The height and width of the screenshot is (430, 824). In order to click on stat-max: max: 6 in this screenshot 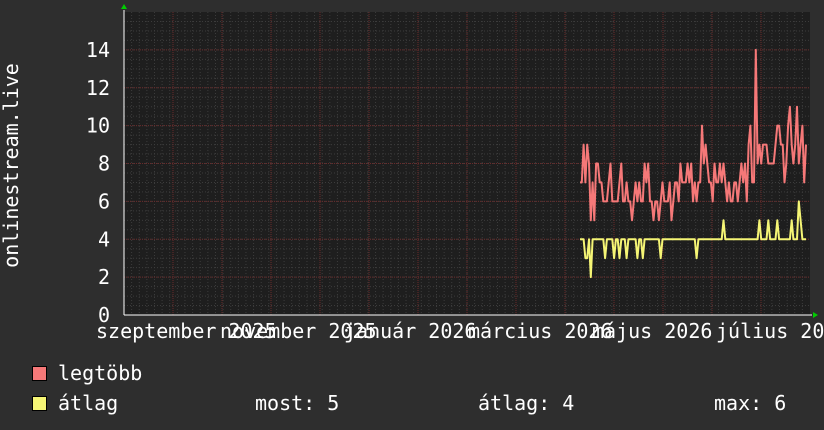, I will do `click(750, 403)`.